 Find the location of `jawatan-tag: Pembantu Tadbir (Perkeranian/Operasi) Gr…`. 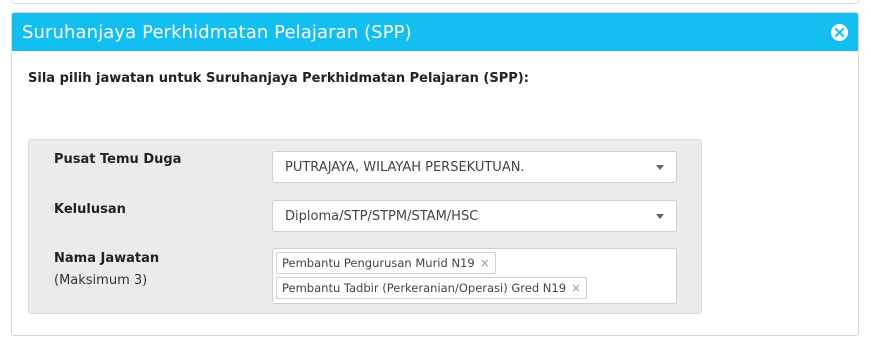

jawatan-tag: Pembantu Tadbir (Perkeranian/Operasi) Gr… is located at coordinates (432, 288).